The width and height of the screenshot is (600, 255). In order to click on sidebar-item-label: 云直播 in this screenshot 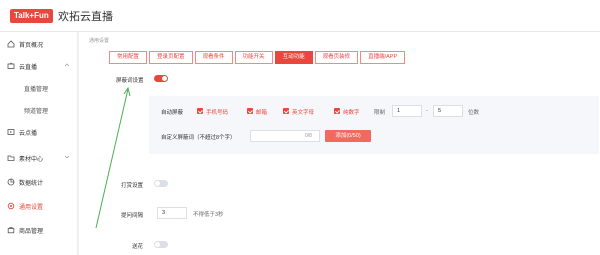, I will do `click(28, 68)`.